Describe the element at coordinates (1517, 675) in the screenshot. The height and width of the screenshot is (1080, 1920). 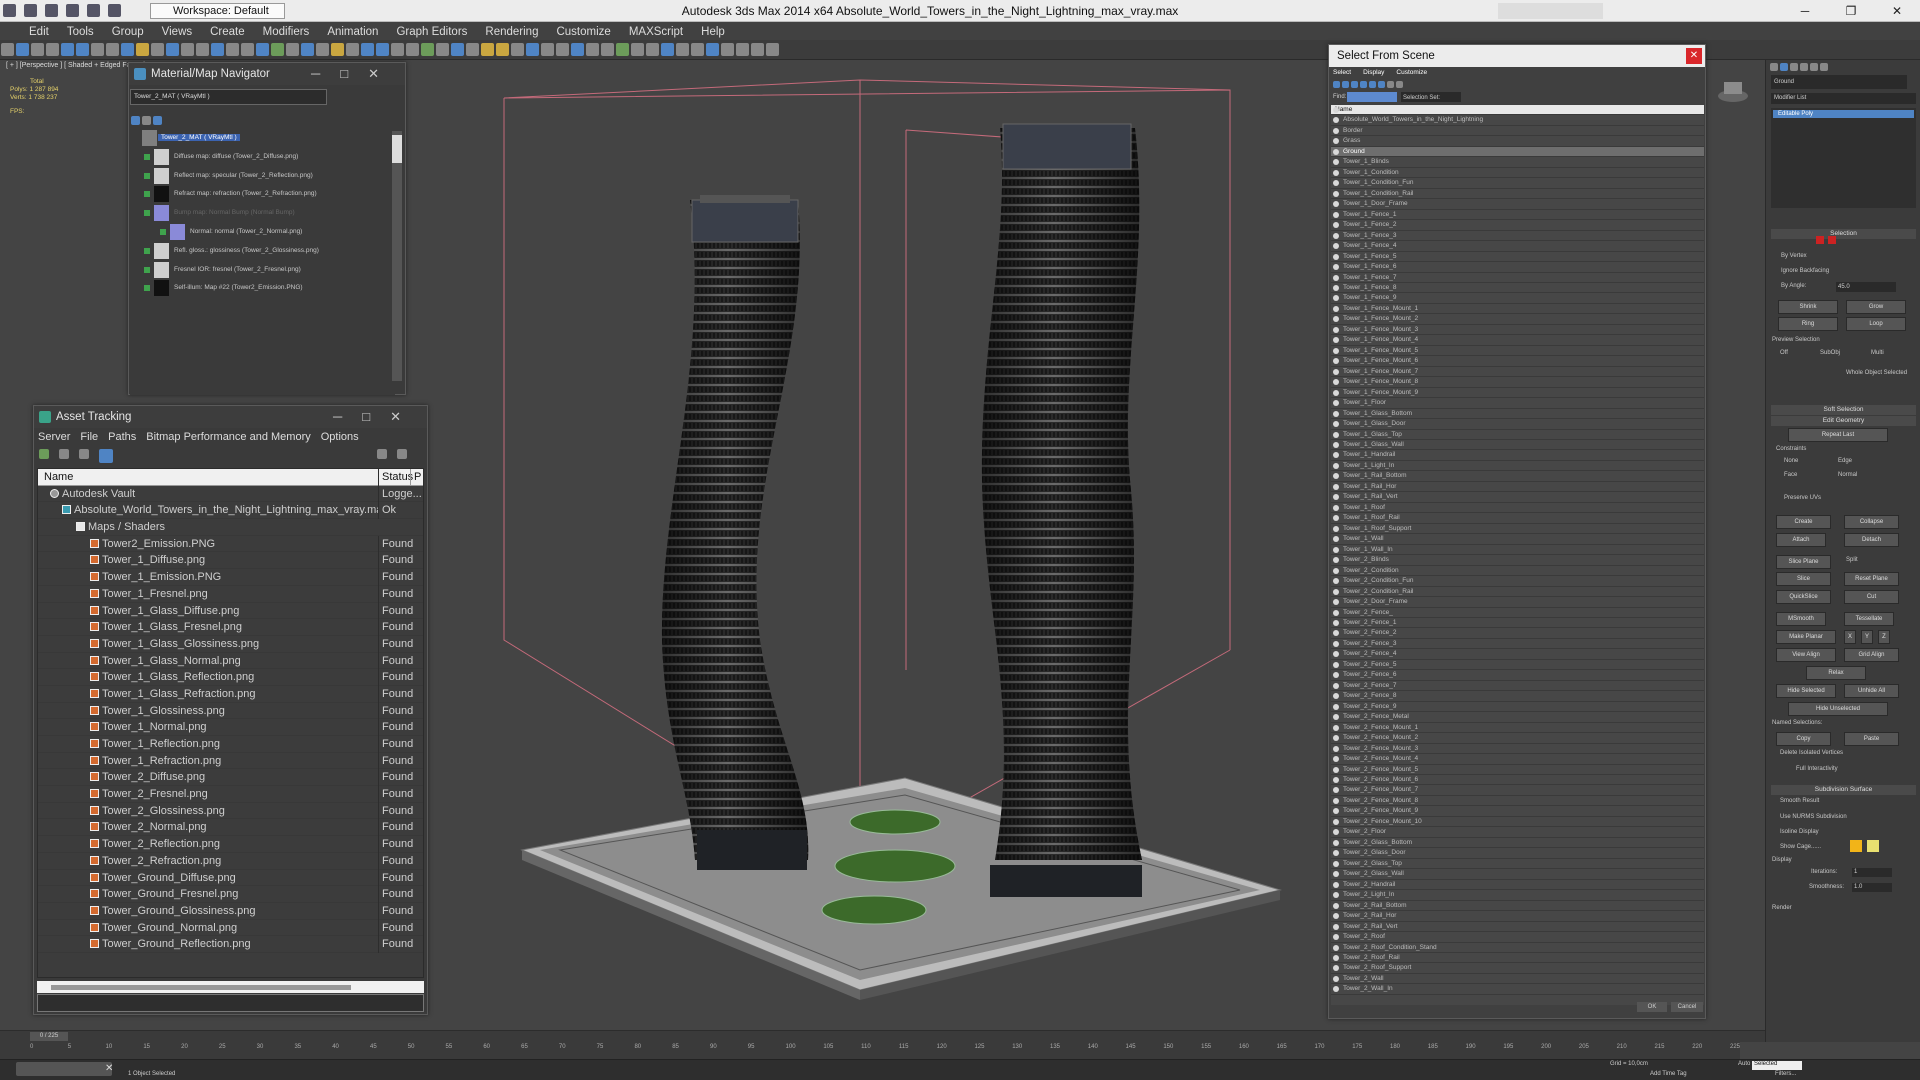
I see `scene-object-item: Tower_2_Fence_6` at that location.